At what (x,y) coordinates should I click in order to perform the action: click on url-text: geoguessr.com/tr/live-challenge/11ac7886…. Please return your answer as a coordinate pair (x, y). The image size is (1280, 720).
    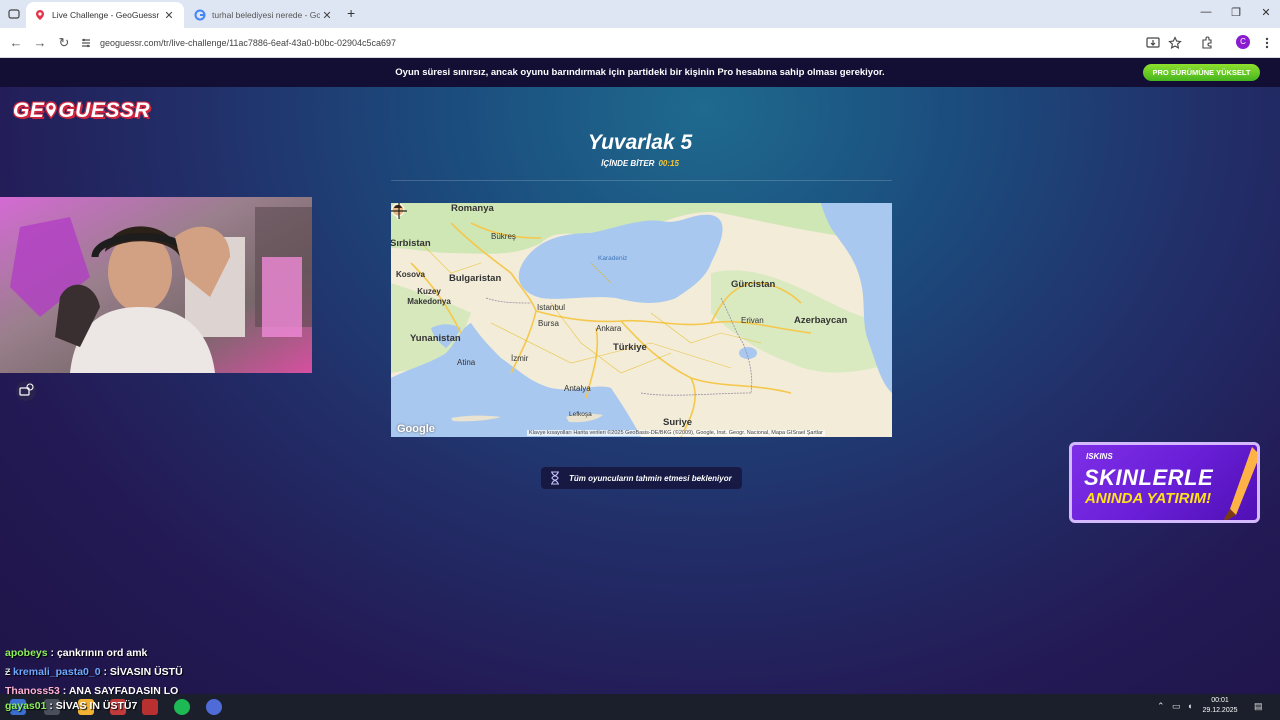
    Looking at the image, I should click on (248, 43).